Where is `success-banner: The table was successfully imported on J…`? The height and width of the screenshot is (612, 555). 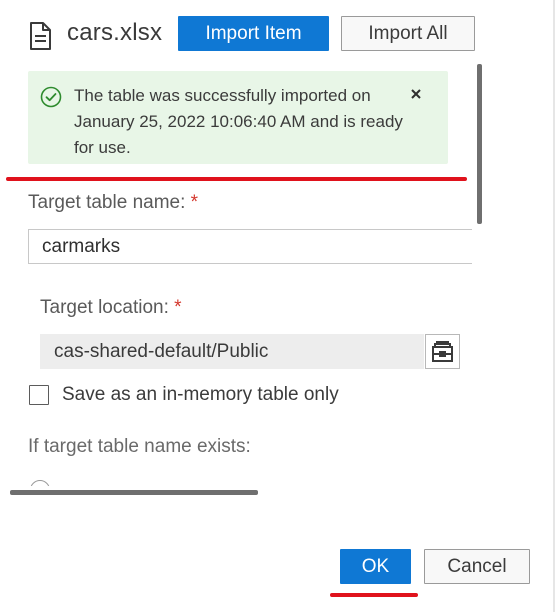 success-banner: The table was successfully imported on J… is located at coordinates (238, 117).